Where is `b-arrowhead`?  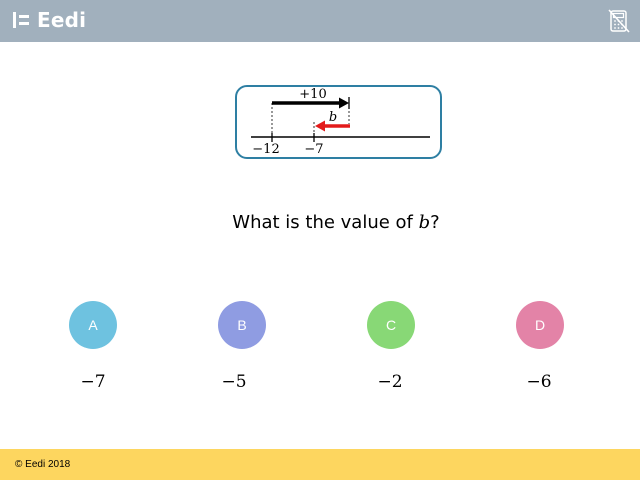 b-arrowhead is located at coordinates (320, 126).